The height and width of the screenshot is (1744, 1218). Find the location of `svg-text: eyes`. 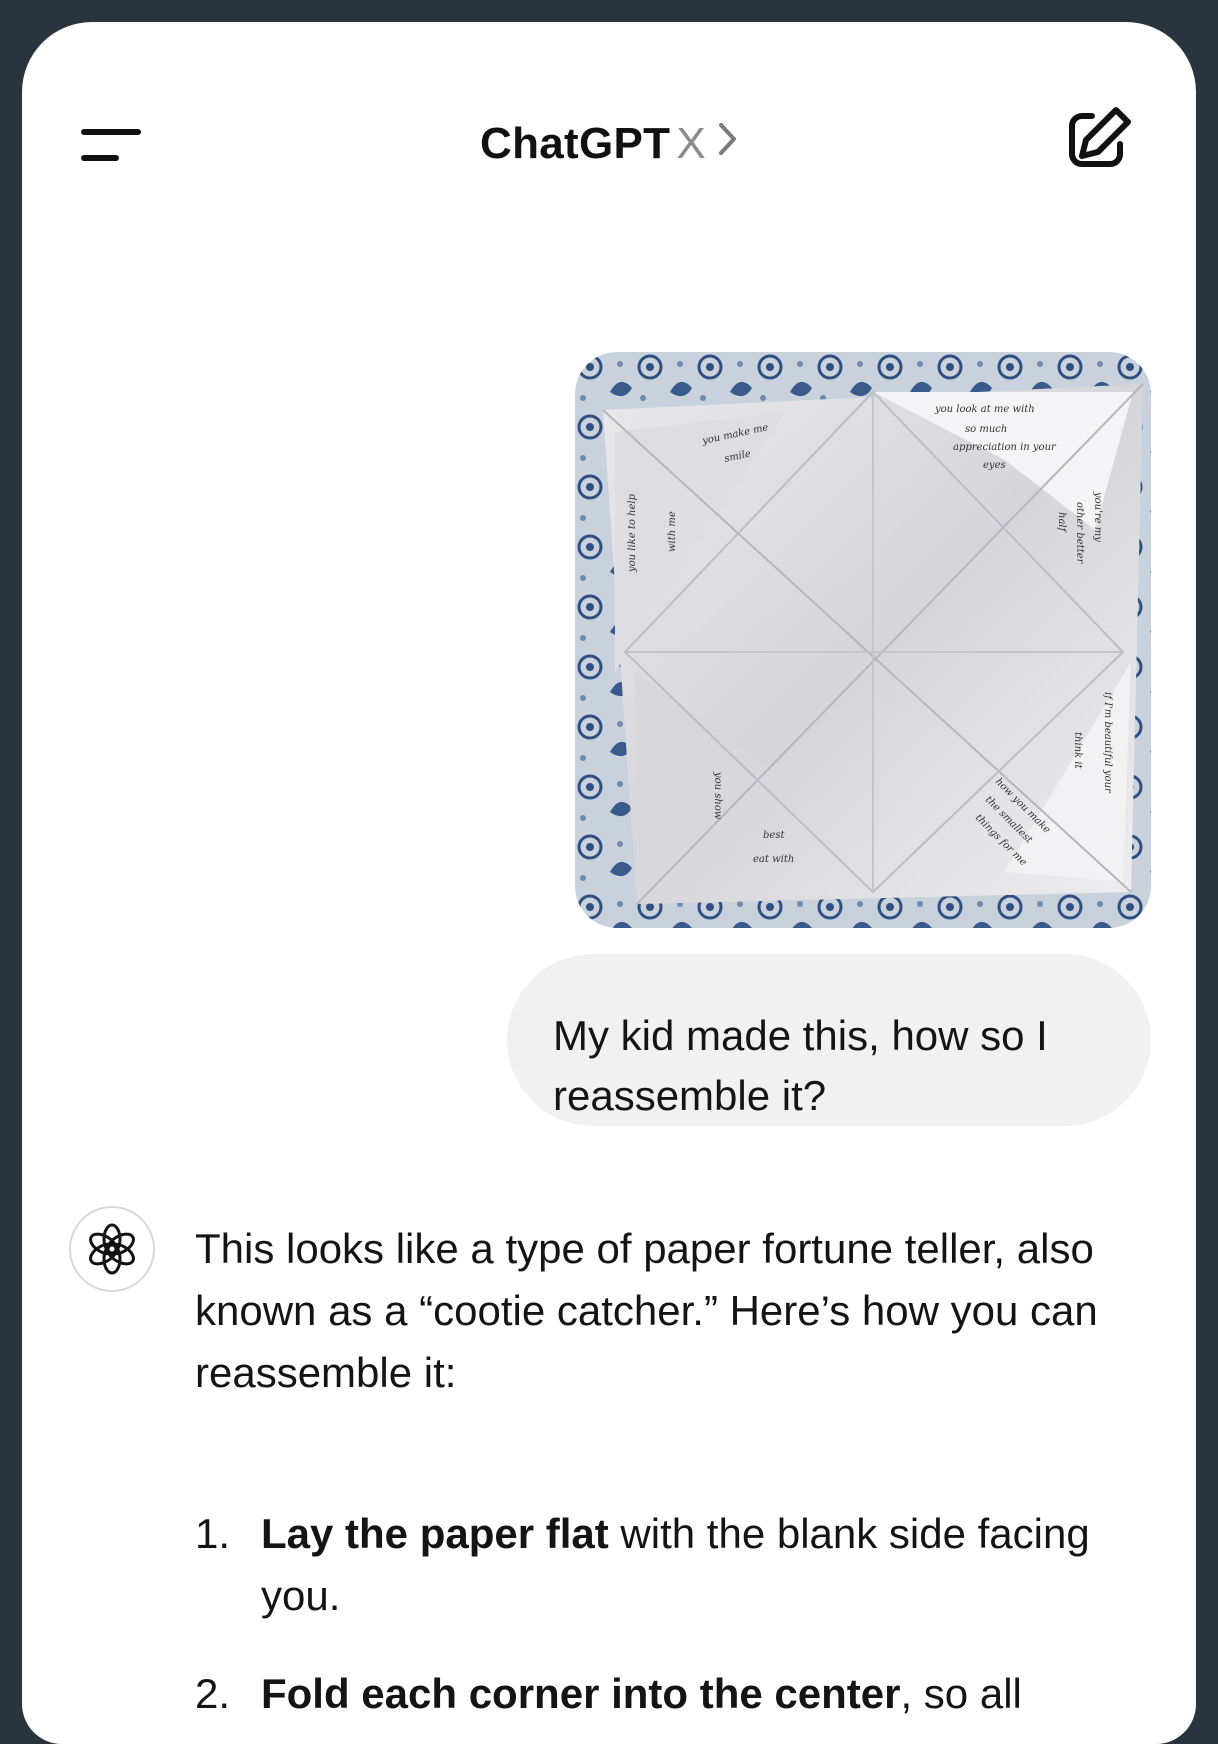

svg-text: eyes is located at coordinates (994, 465).